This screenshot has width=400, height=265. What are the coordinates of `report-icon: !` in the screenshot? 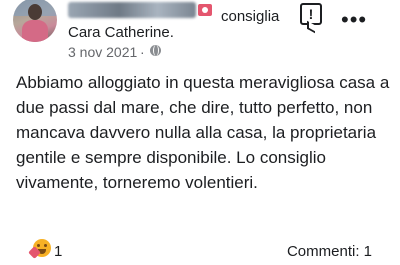 It's located at (311, 14).